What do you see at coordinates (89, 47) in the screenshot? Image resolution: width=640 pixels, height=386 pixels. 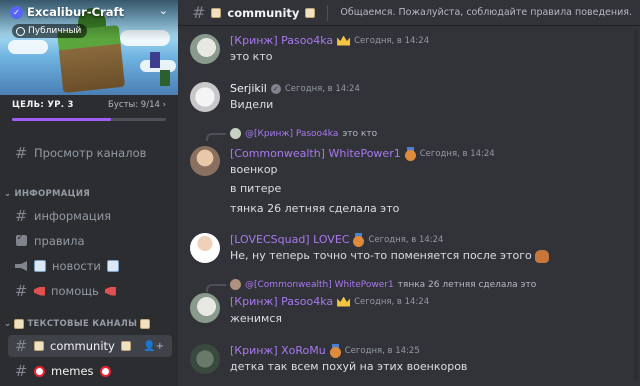 I see `server-banner: ✓ Excalibur-Craft ⌄ Публичный` at bounding box center [89, 47].